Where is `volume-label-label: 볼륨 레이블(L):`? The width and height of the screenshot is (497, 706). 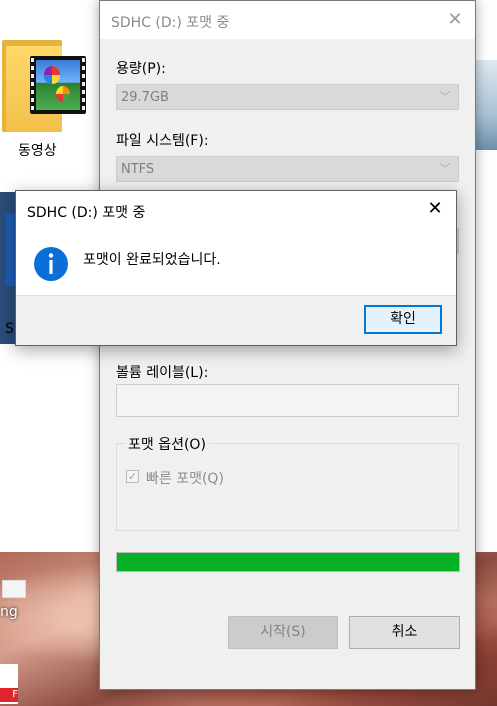 volume-label-label: 볼륨 레이블(L): is located at coordinates (162, 373).